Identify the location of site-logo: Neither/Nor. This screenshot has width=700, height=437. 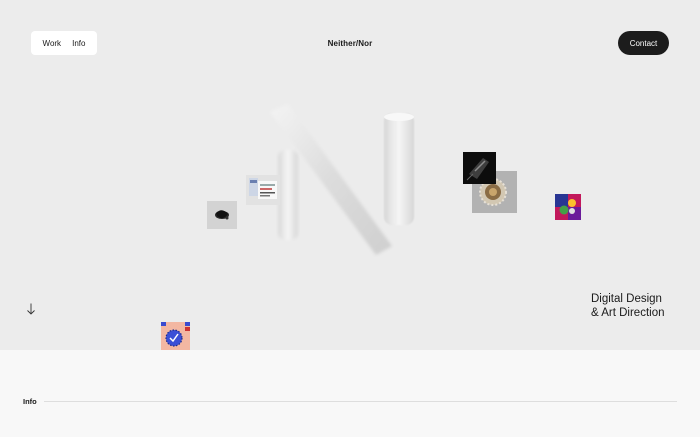
(350, 43).